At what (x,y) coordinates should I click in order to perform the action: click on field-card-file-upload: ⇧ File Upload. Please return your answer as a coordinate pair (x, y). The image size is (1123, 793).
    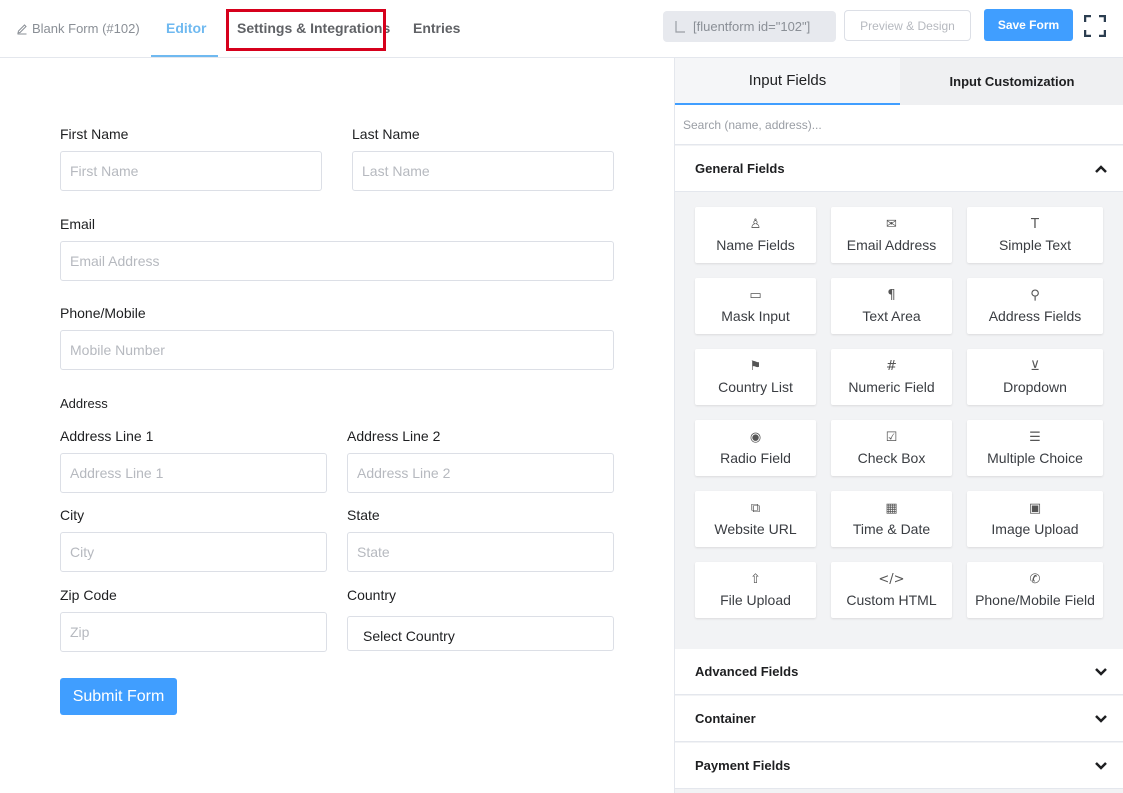
    Looking at the image, I should click on (755, 590).